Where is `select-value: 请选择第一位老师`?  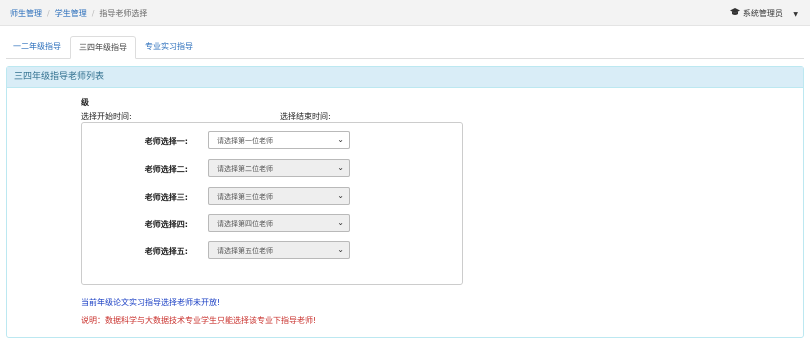
select-value: 请选择第一位老师 is located at coordinates (245, 141).